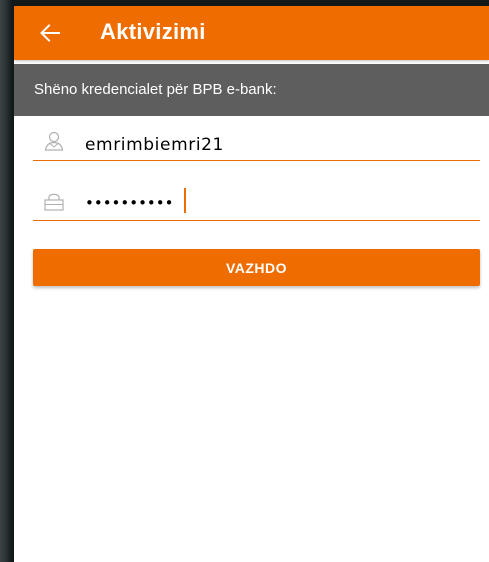  Describe the element at coordinates (54, 141) in the screenshot. I see `user-icon` at that location.